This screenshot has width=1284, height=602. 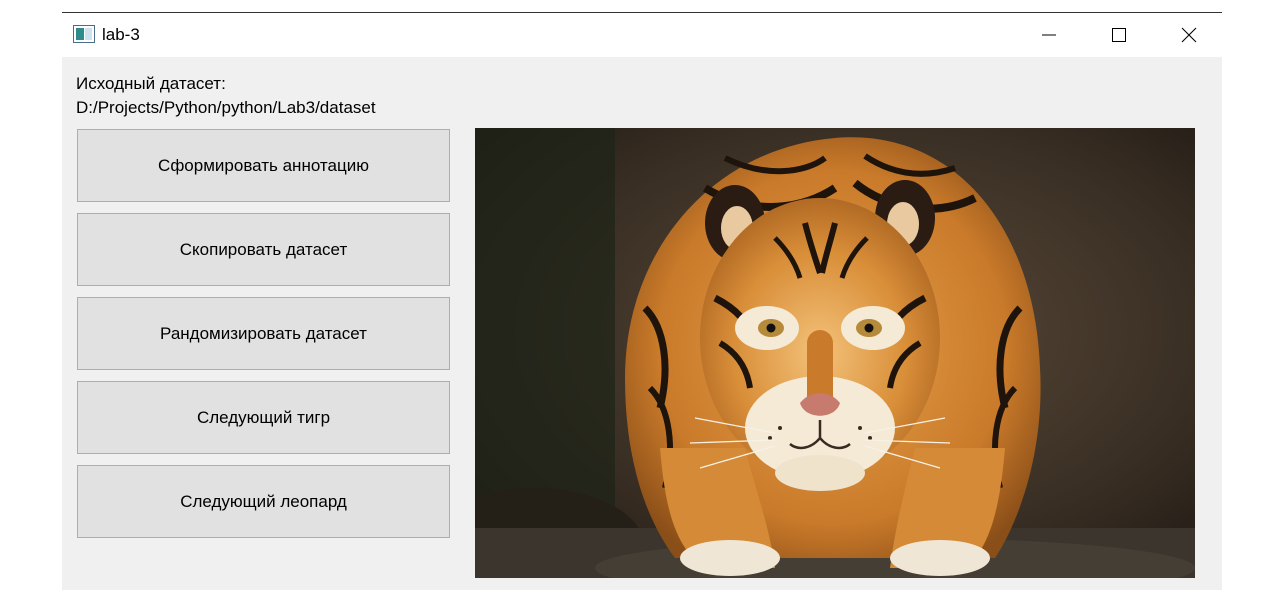 I want to click on next-leopard-button: Следующий леопард, so click(x=263, y=501).